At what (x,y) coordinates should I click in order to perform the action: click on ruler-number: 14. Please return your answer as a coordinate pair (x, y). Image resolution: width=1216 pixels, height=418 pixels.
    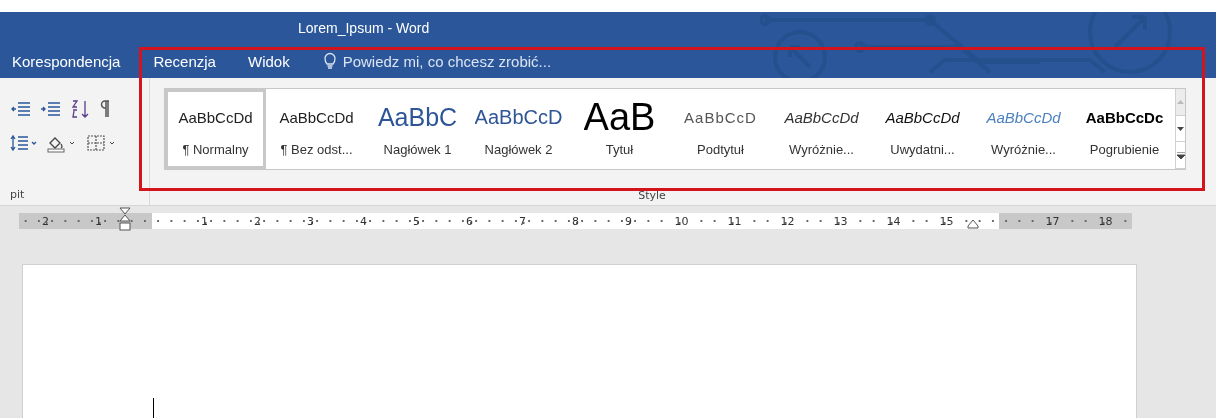
    Looking at the image, I should click on (893, 221).